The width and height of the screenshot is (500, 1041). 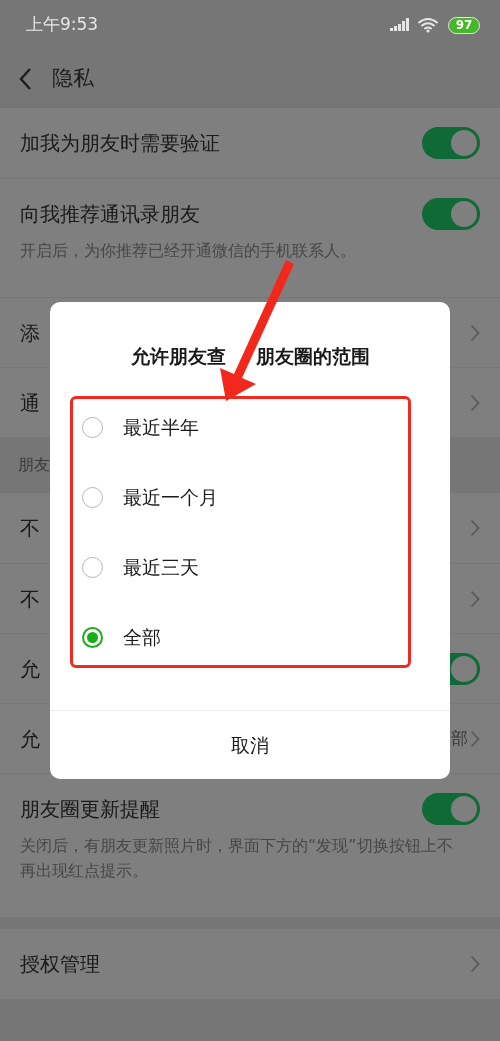 What do you see at coordinates (161, 567) in the screenshot?
I see `option-label: 最近三天` at bounding box center [161, 567].